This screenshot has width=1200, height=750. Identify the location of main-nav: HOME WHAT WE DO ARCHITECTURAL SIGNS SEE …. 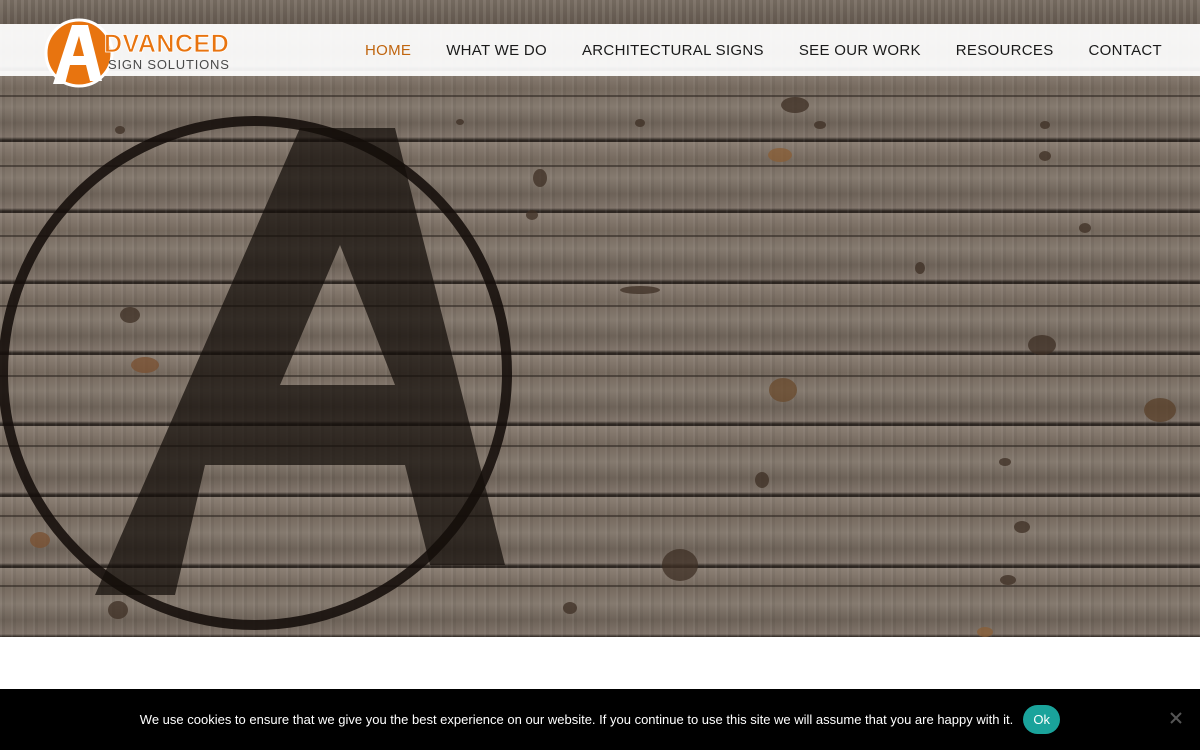
(763, 50).